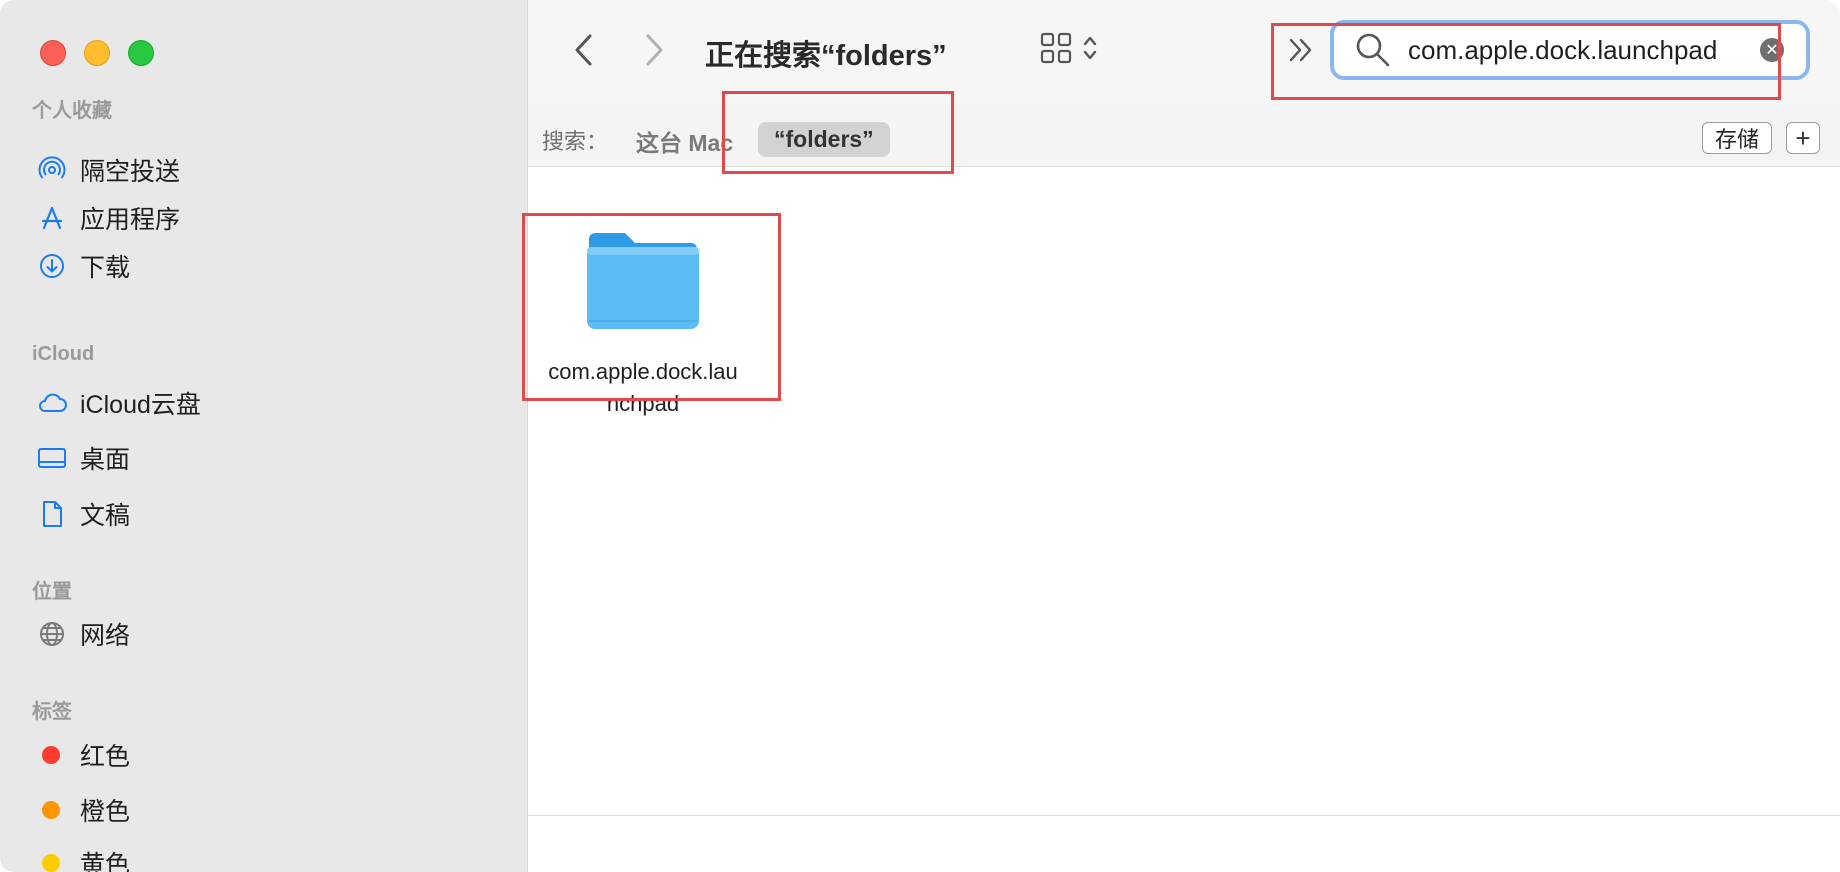 The width and height of the screenshot is (1840, 872). Describe the element at coordinates (52, 170) in the screenshot. I see `airdrop-icon` at that location.